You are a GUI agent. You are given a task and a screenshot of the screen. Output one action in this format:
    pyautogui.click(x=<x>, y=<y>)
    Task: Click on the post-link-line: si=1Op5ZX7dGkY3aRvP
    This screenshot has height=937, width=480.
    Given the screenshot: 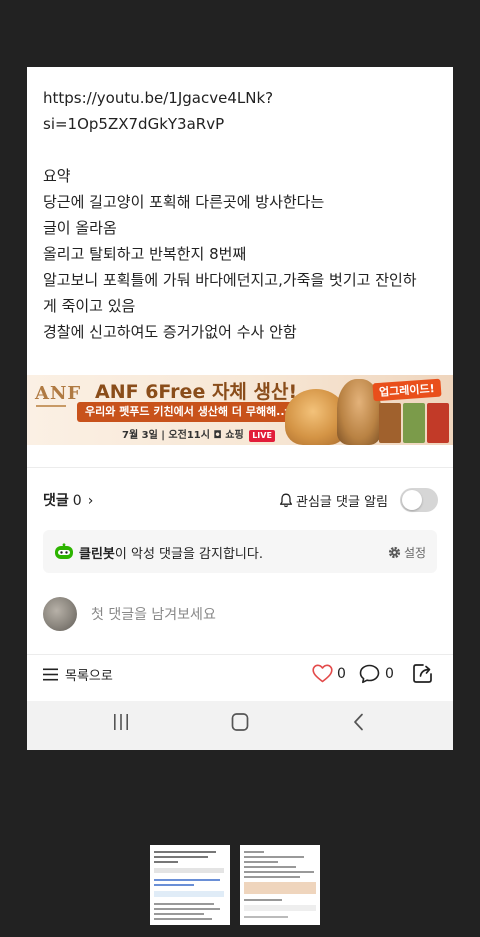 What is the action you would take?
    pyautogui.click(x=240, y=124)
    